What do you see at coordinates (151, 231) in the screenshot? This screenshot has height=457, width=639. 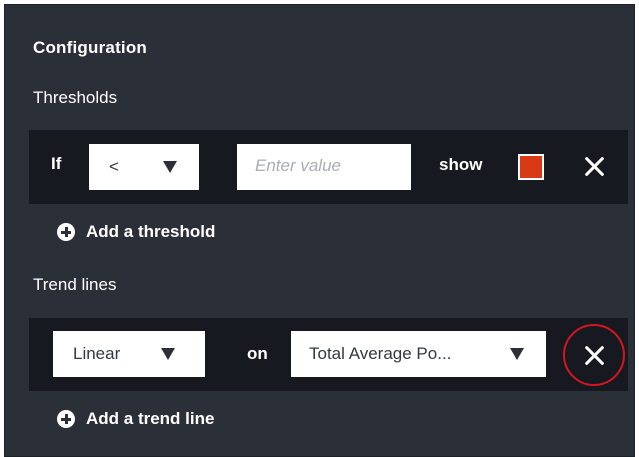 I see `add-threshold-label: Add a threshold` at bounding box center [151, 231].